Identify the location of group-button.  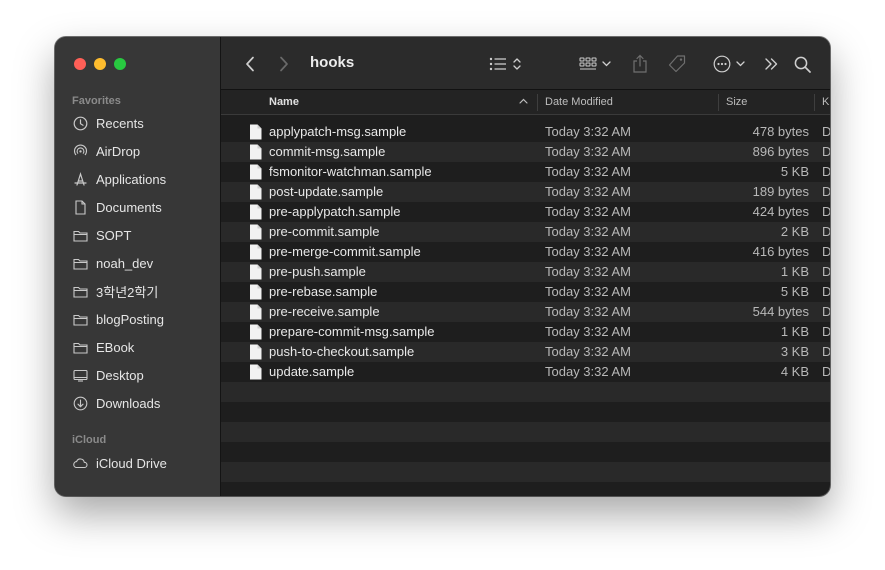
(595, 64).